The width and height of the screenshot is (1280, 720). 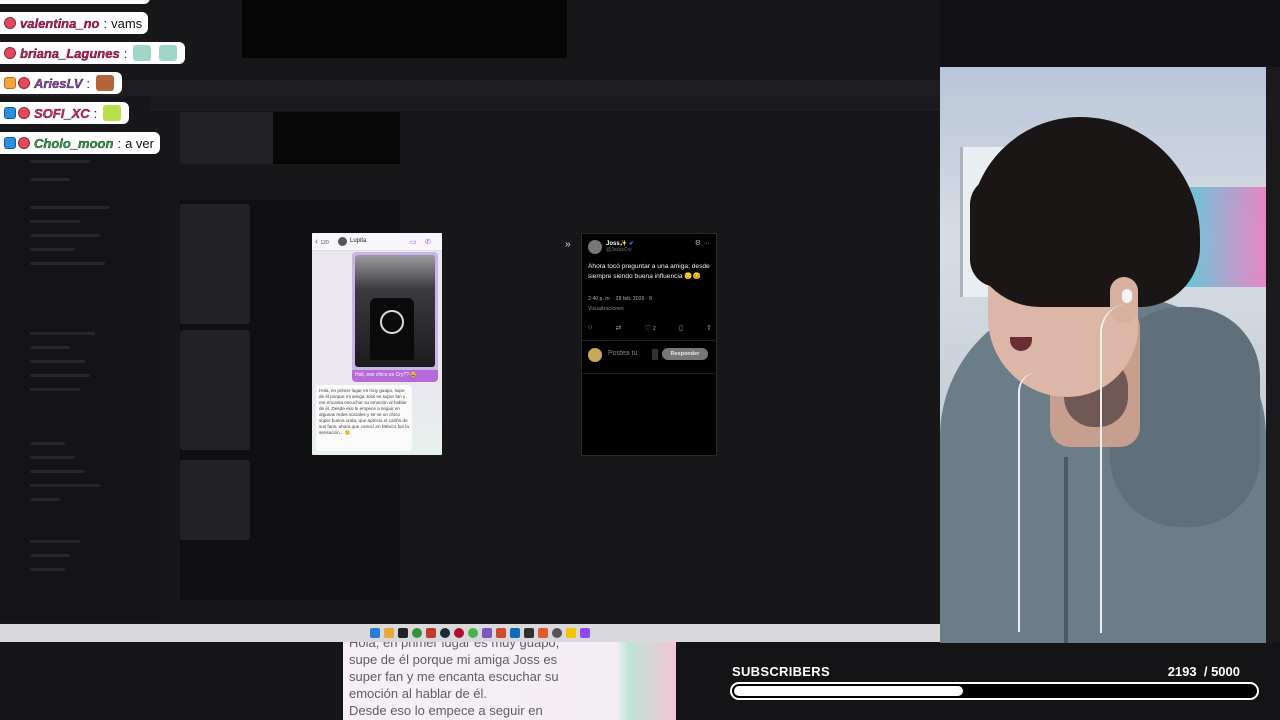 I want to click on gif-icon, so click(x=655, y=354).